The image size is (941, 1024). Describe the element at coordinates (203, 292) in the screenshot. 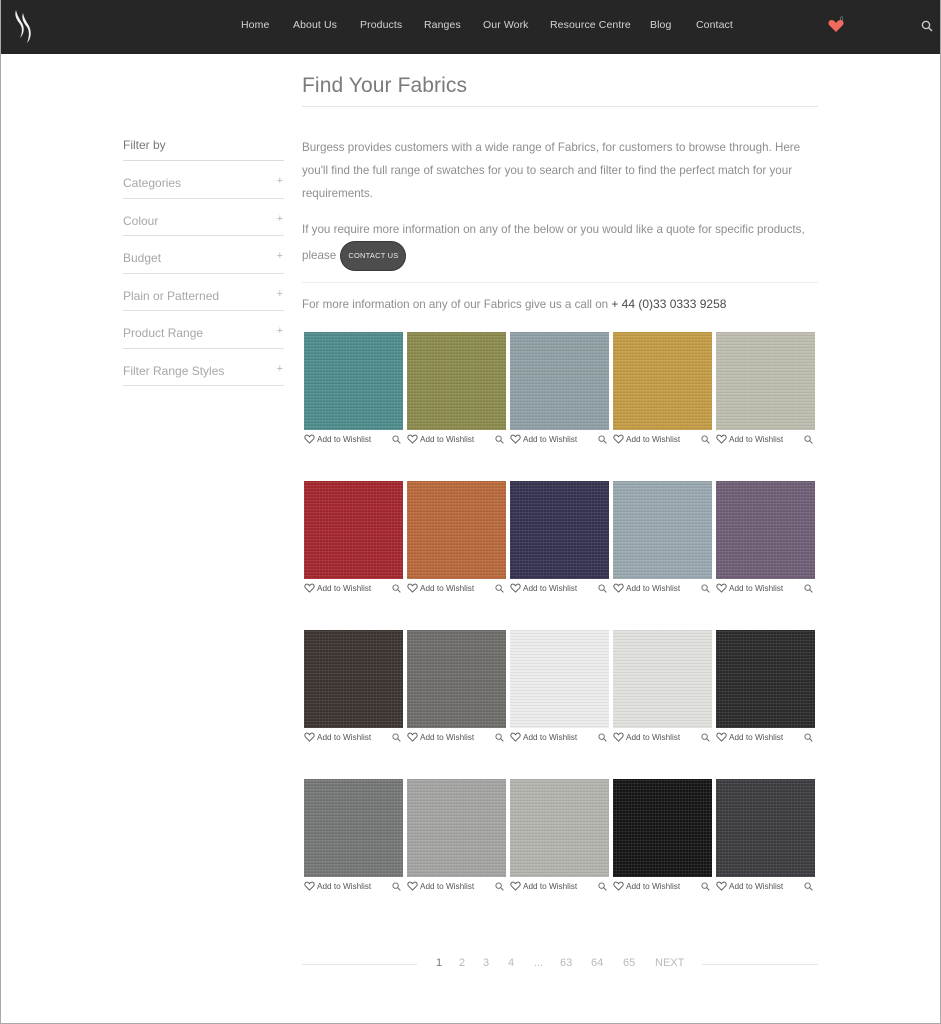

I see `filter-plain-or-patterned: Plain or Patterned +` at that location.